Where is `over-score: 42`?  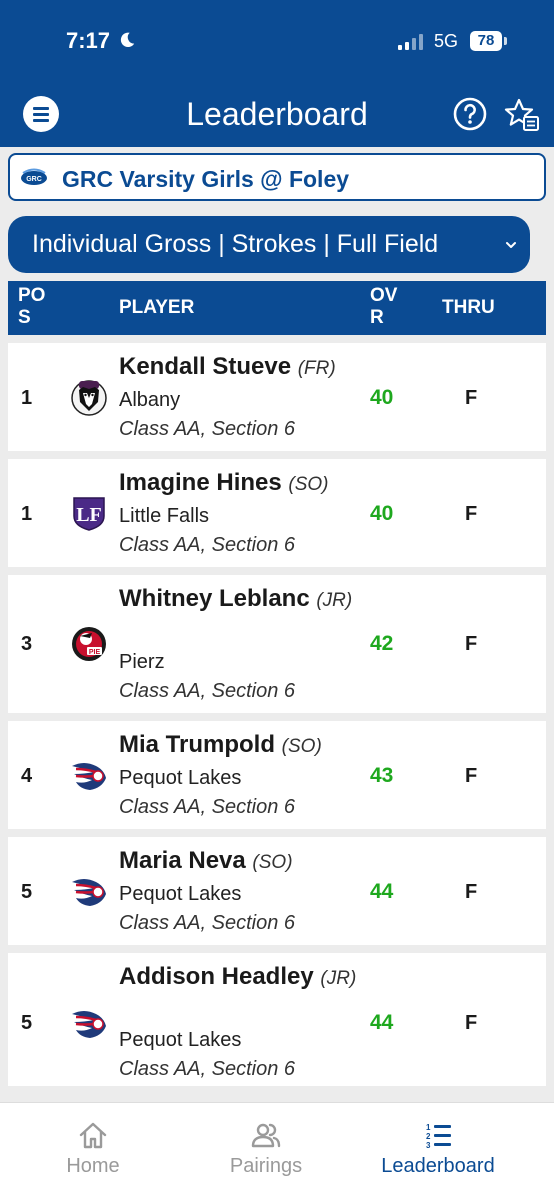 over-score: 42 is located at coordinates (382, 643).